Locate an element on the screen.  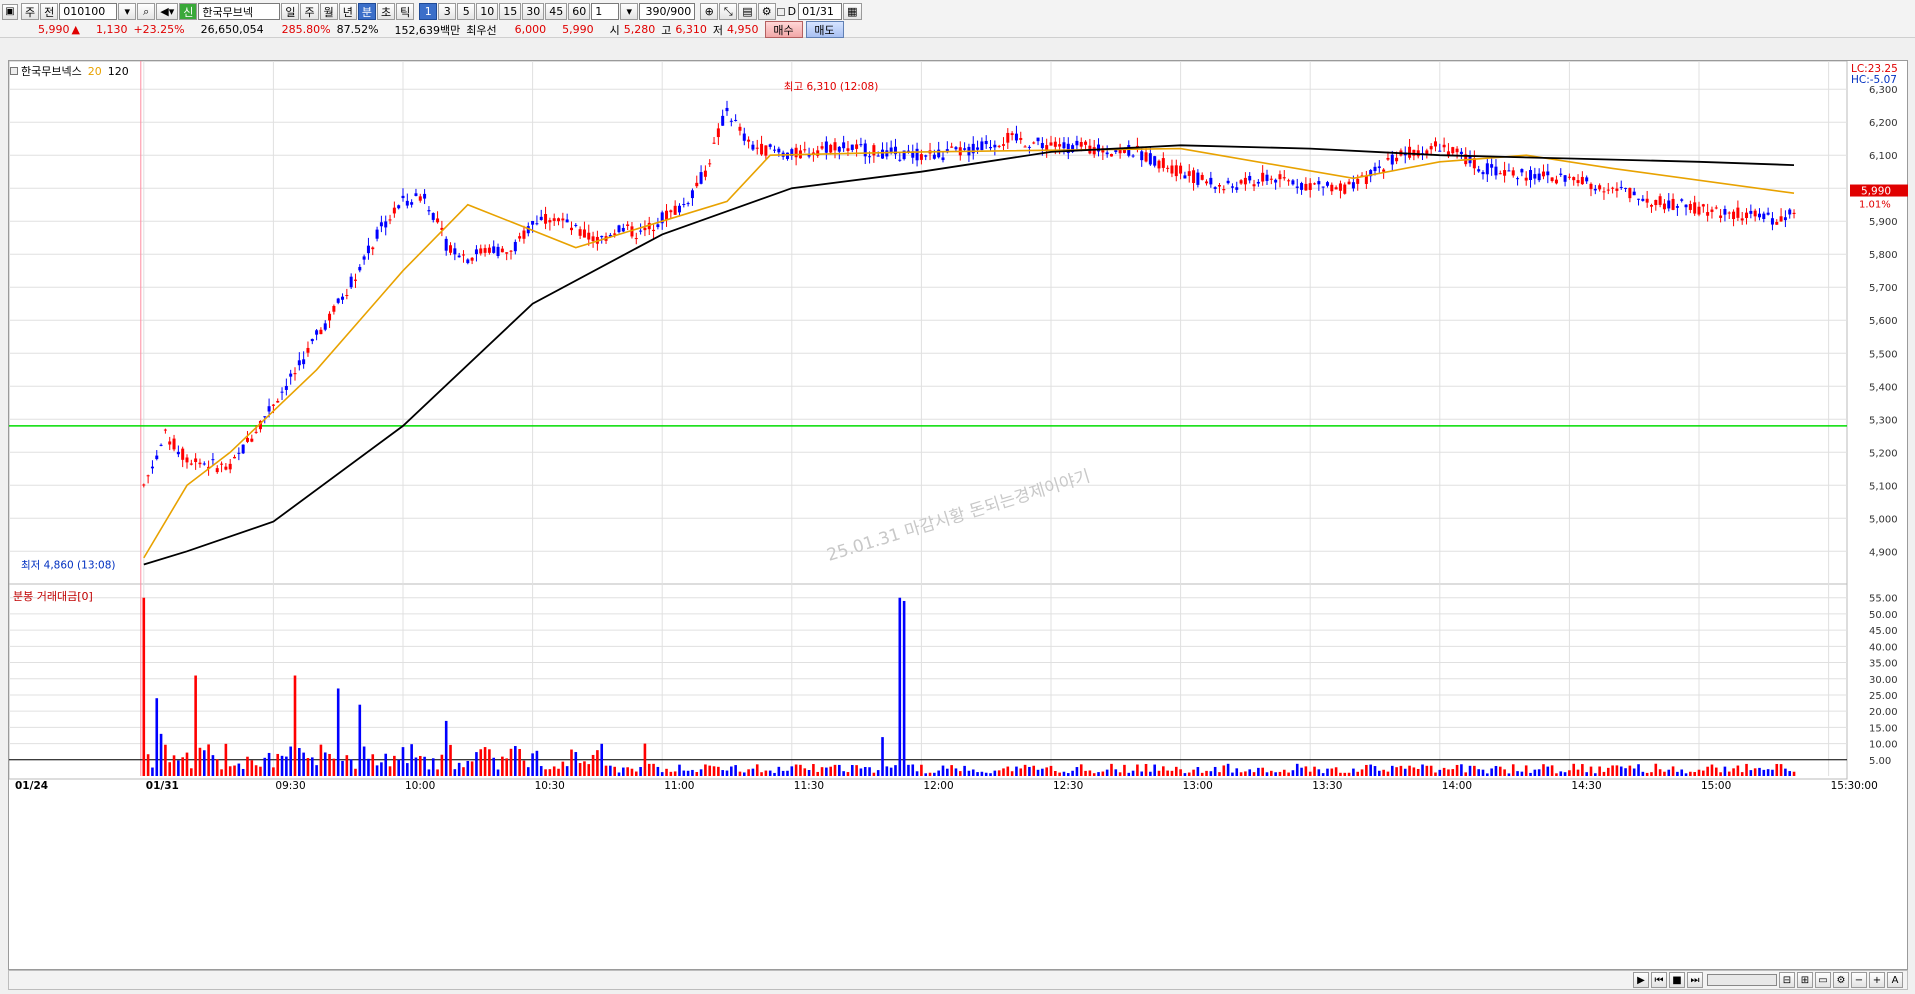
time-tick-label: 14:30 is located at coordinates (1586, 786).